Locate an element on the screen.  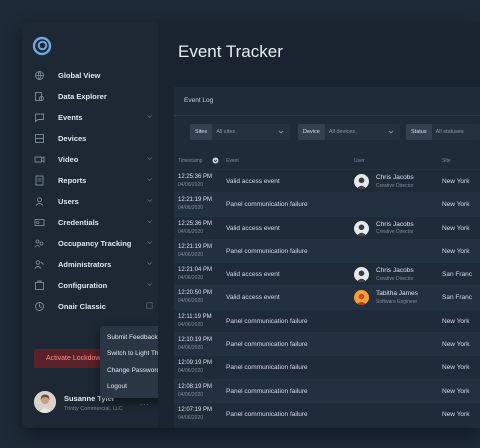
sidebar-item-devices: Devices is located at coordinates (90, 138).